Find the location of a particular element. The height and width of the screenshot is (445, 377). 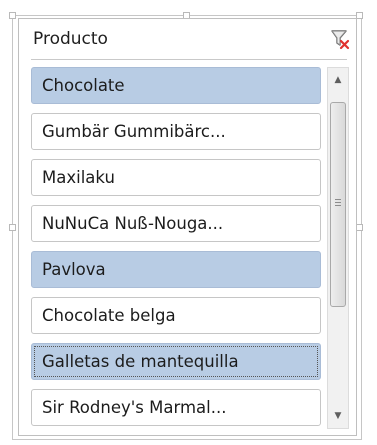

scroll-grip-icon is located at coordinates (338, 204).